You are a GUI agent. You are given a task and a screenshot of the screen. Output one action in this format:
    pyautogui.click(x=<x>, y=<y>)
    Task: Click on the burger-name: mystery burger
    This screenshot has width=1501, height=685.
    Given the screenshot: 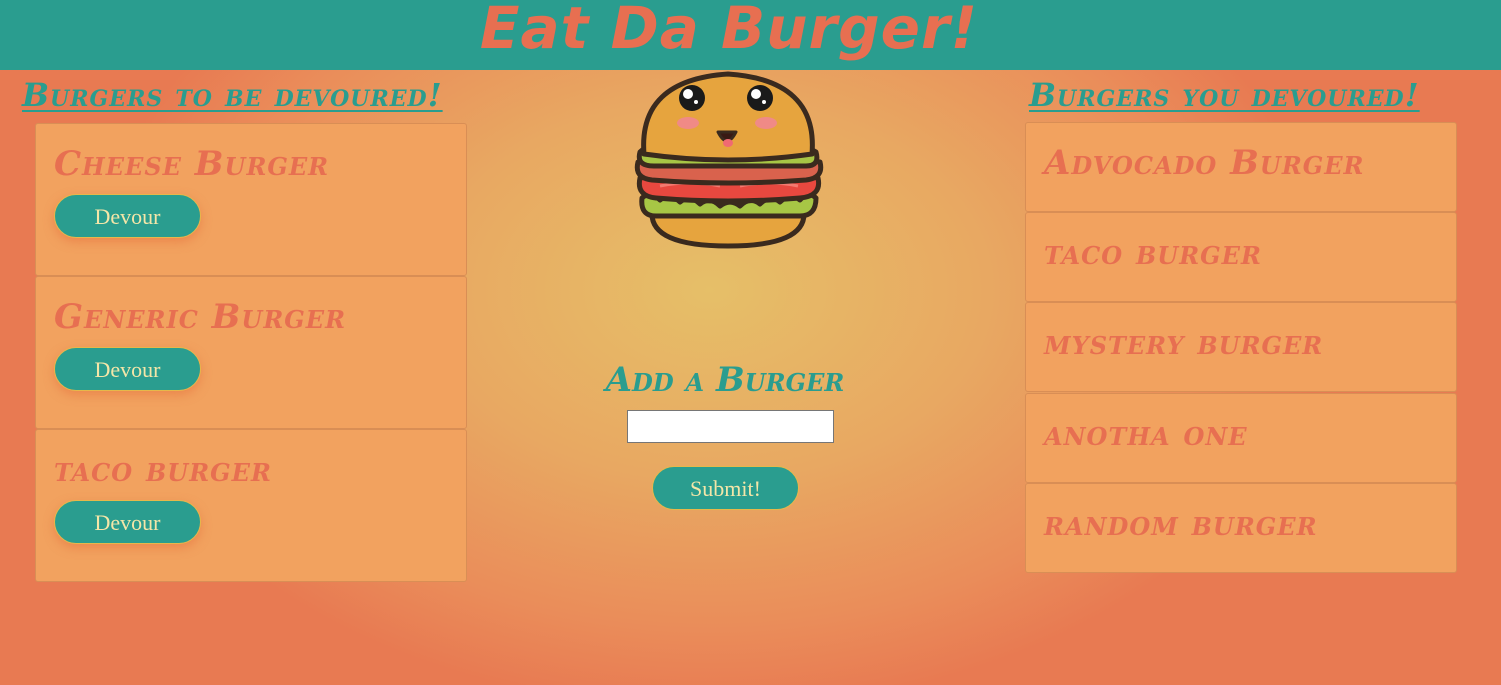 What is the action you would take?
    pyautogui.click(x=1184, y=343)
    